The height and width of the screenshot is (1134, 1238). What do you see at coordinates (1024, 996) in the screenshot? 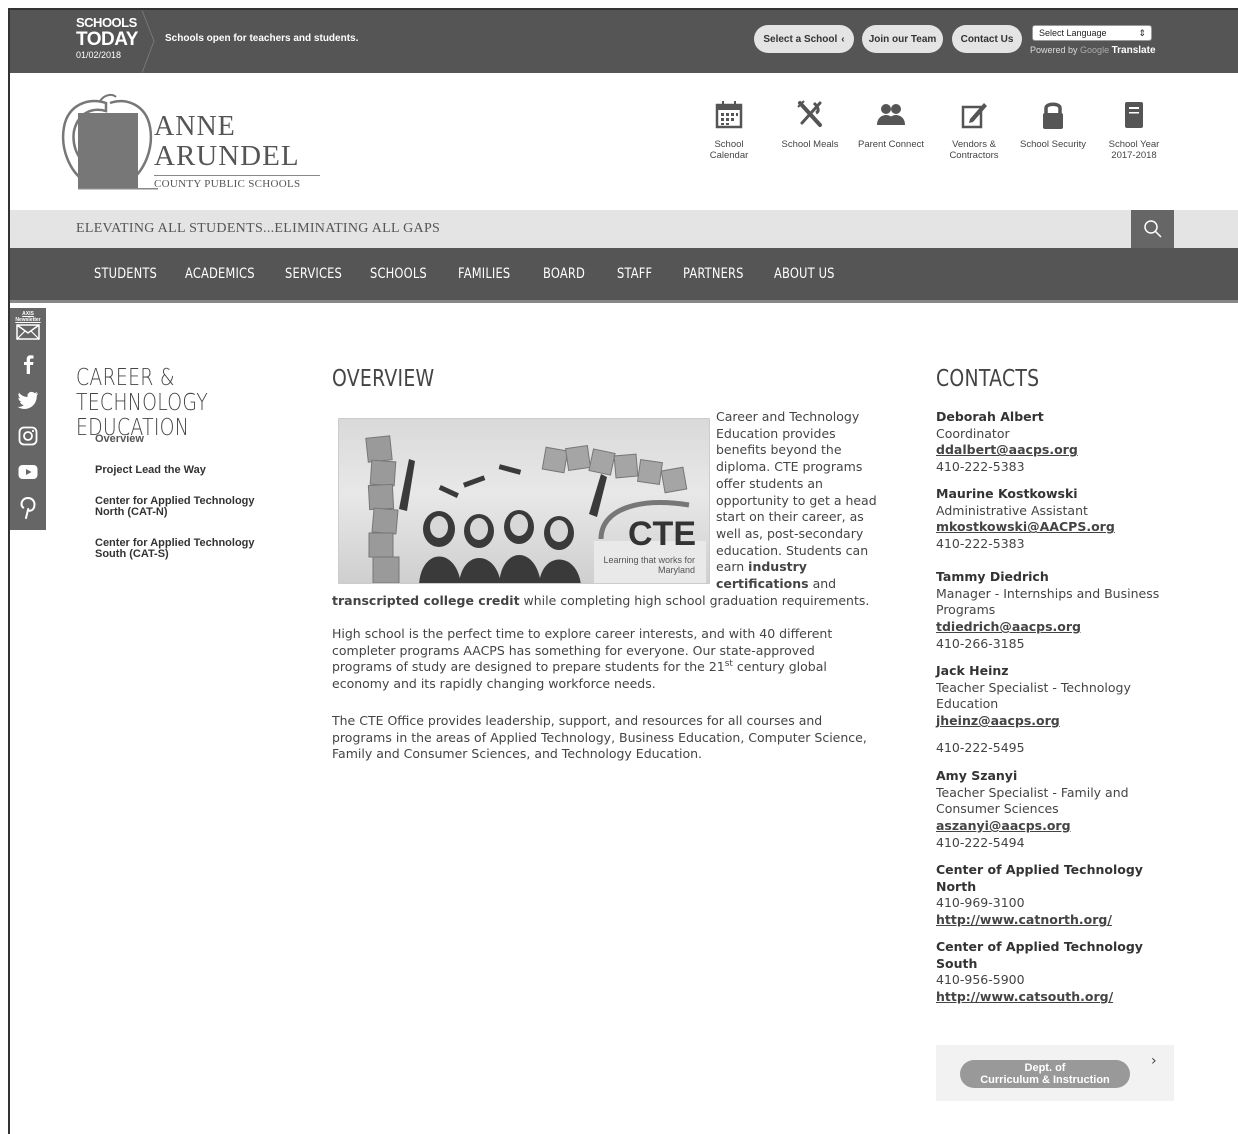
I see `contact-website-link: http://www.catsouth.org/` at bounding box center [1024, 996].